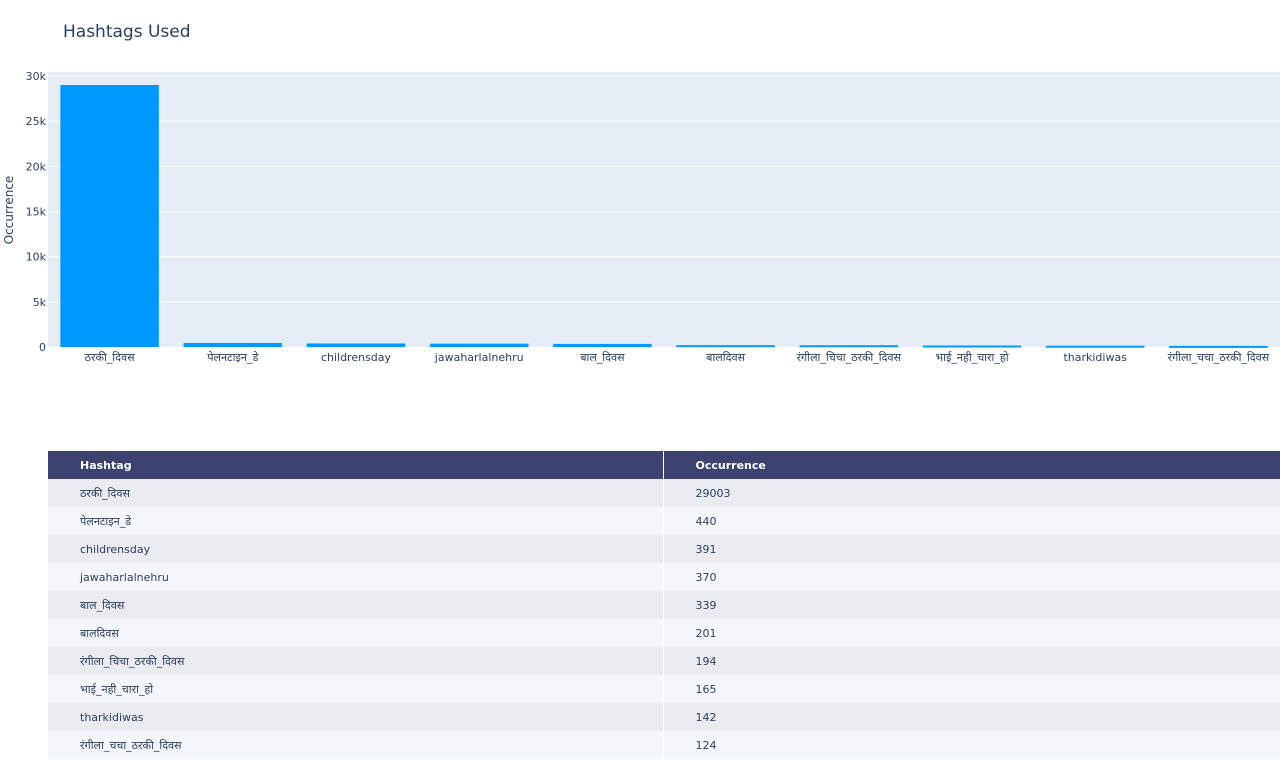  Describe the element at coordinates (356, 605) in the screenshot. I see `cell-hashtag: बाल_दिवस` at that location.